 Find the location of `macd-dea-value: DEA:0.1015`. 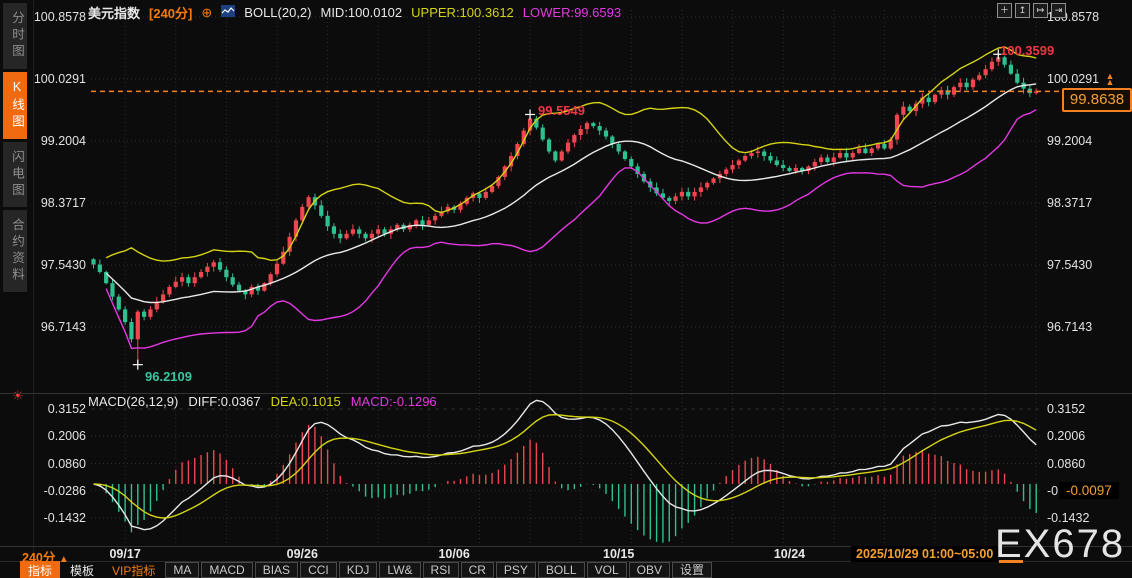

macd-dea-value: DEA:0.1015 is located at coordinates (305, 401).